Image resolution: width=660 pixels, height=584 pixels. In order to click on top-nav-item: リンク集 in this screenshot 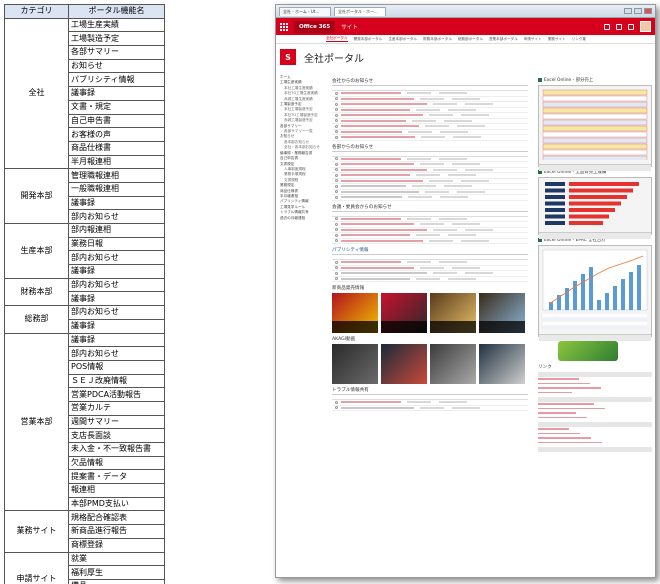, I will do `click(579, 39)`.